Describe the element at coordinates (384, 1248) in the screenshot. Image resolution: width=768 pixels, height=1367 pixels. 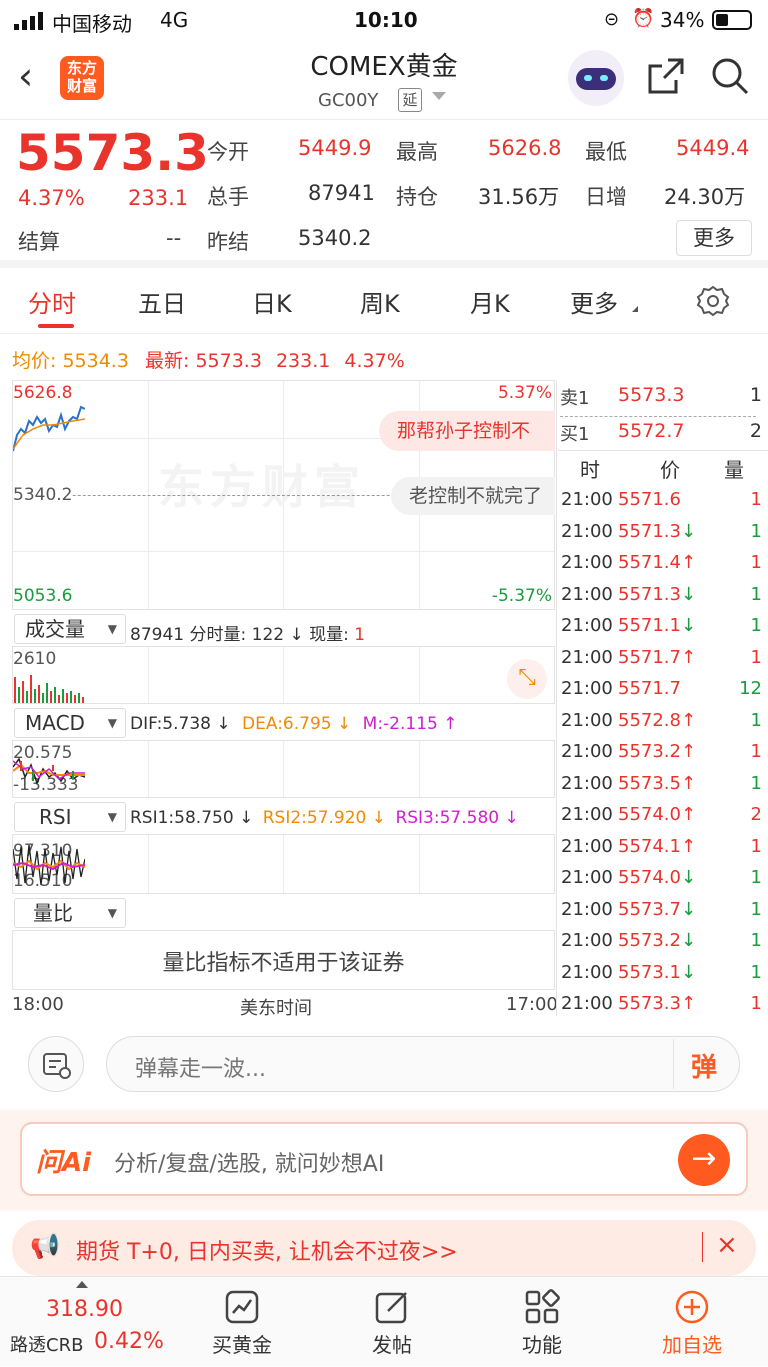
I see `promo-pill: 📢 期货 T+0, 日内买卖, 让机会不过夜>> ×` at that location.